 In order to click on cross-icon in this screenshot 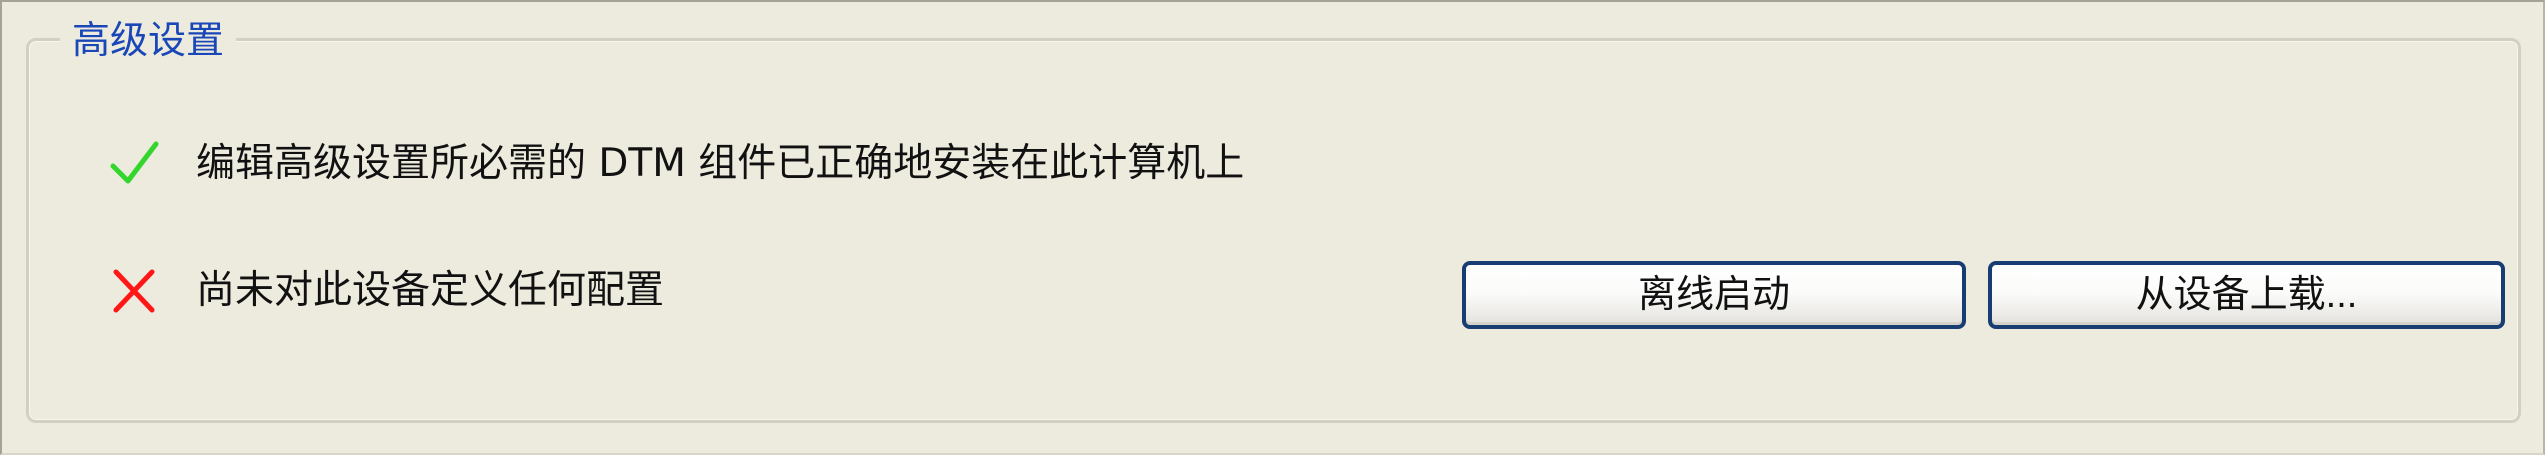, I will do `click(134, 291)`.